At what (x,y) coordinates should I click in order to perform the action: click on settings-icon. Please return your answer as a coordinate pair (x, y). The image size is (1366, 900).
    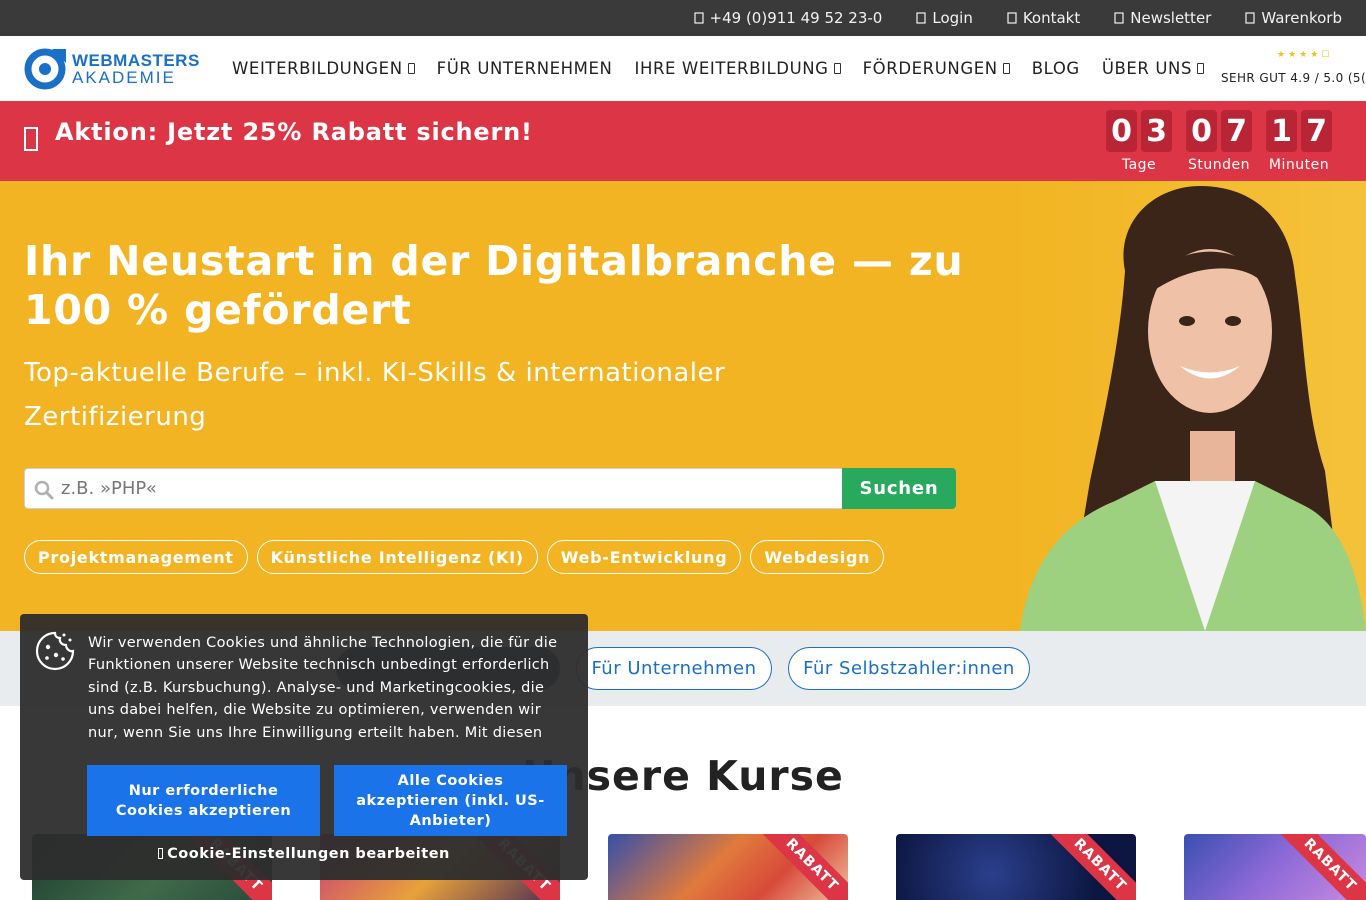
    Looking at the image, I should click on (161, 853).